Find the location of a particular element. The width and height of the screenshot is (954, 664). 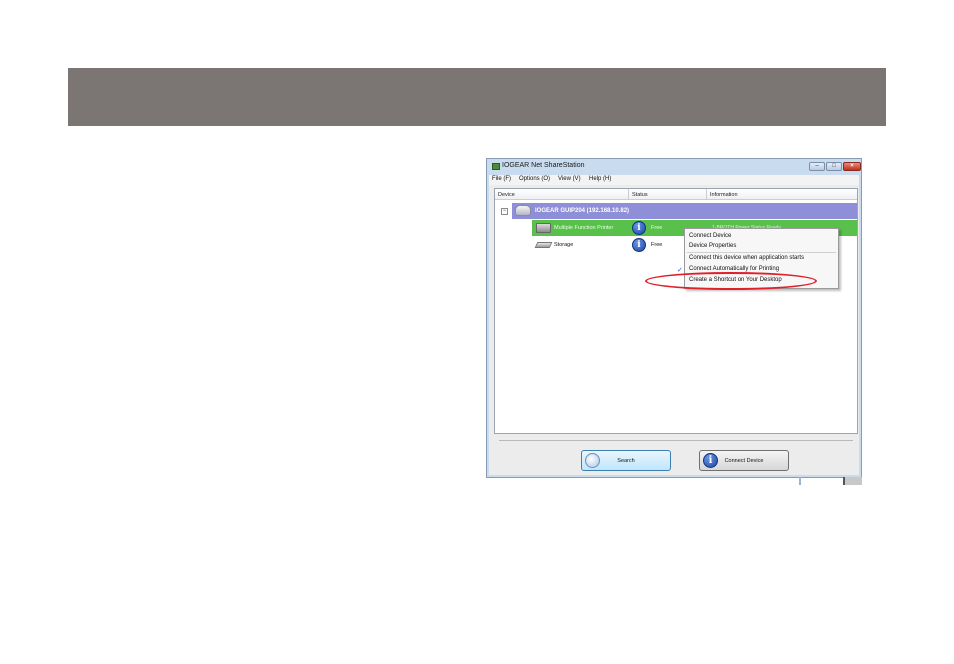

column-header-information: Information is located at coordinates (782, 194).